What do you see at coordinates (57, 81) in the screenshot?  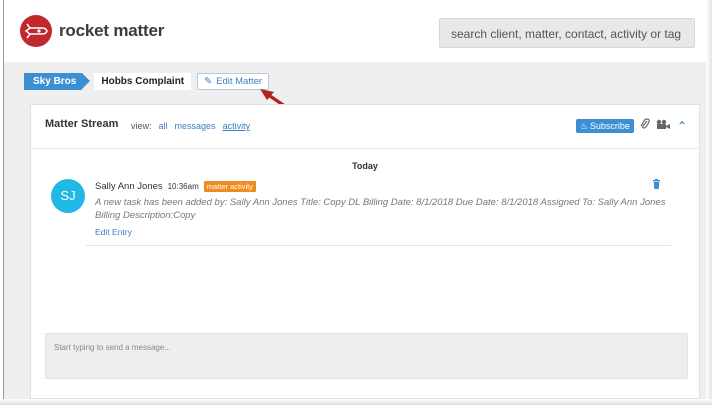 I see `breadcrumb-client: Sky Bros` at bounding box center [57, 81].